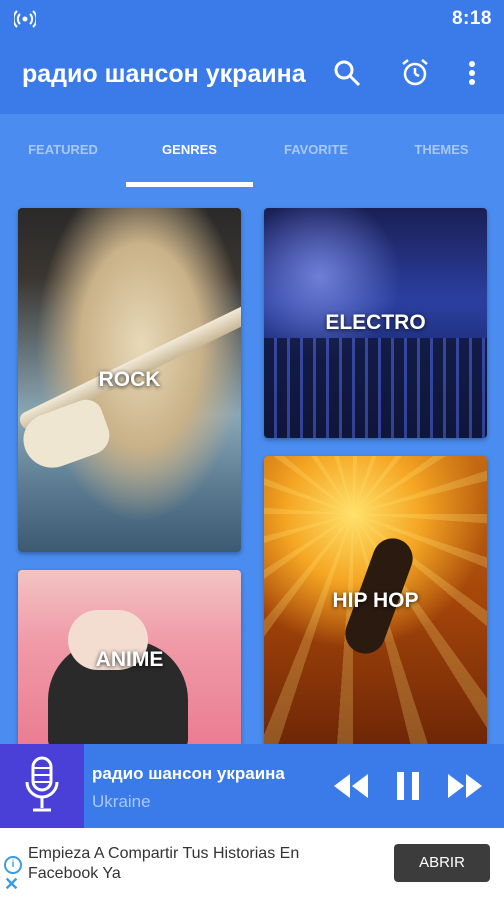 Image resolution: width=504 pixels, height=900 pixels. I want to click on station-art, so click(42, 786).